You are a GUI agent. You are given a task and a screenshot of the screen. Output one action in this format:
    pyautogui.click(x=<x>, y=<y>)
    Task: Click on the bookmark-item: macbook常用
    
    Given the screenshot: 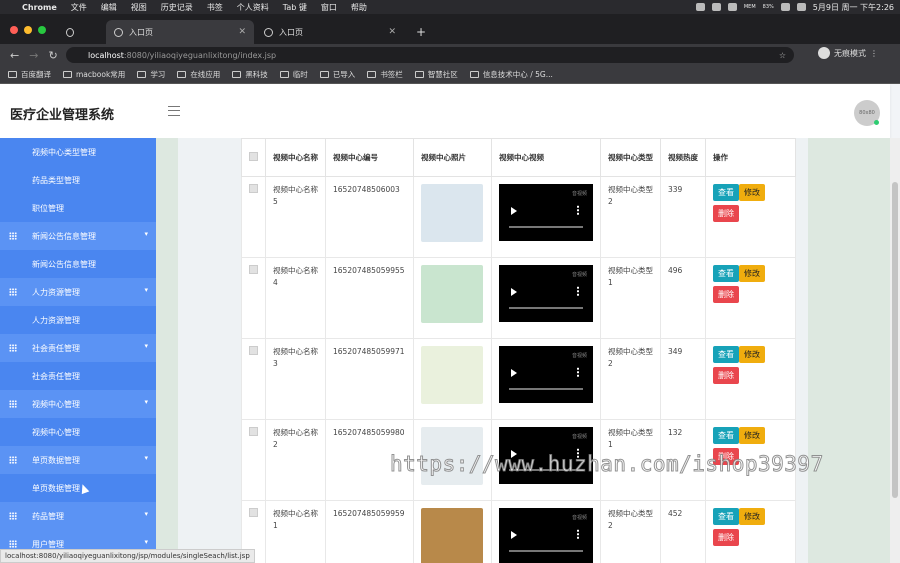 What is the action you would take?
    pyautogui.click(x=94, y=74)
    